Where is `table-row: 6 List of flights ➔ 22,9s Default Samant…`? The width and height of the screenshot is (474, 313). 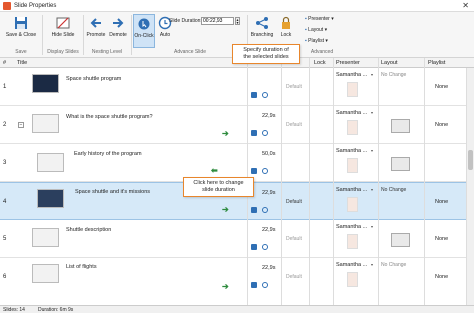
table-row: 6 List of flights ➔ 22,9s Default Samant… is located at coordinates (233, 281).